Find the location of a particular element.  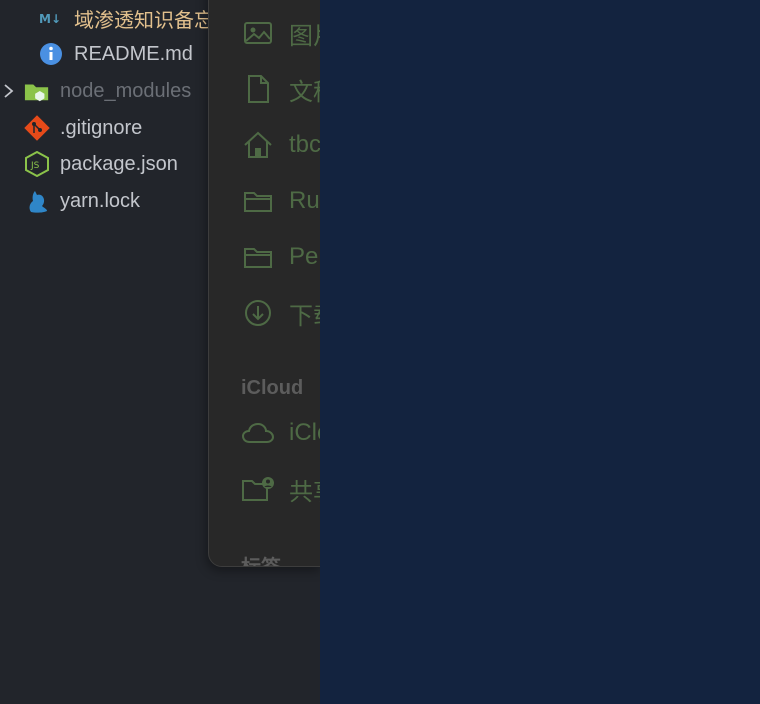

sidebar-item-label: iCloud is located at coordinates (305, 432).